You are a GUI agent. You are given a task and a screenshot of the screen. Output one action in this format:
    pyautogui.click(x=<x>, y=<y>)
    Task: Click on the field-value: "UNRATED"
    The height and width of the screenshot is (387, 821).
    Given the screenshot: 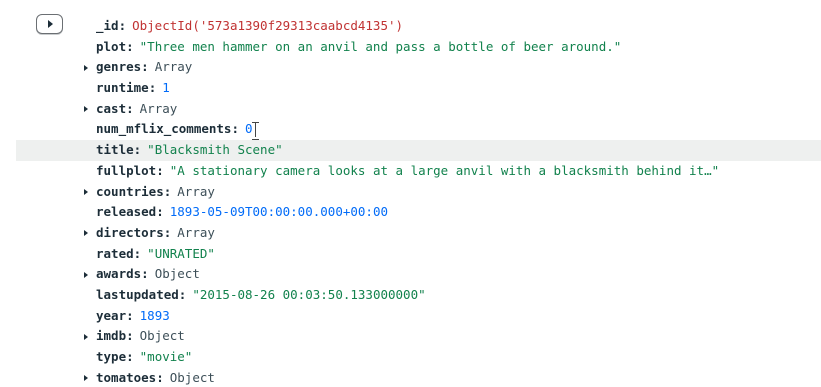 What is the action you would take?
    pyautogui.click(x=181, y=253)
    